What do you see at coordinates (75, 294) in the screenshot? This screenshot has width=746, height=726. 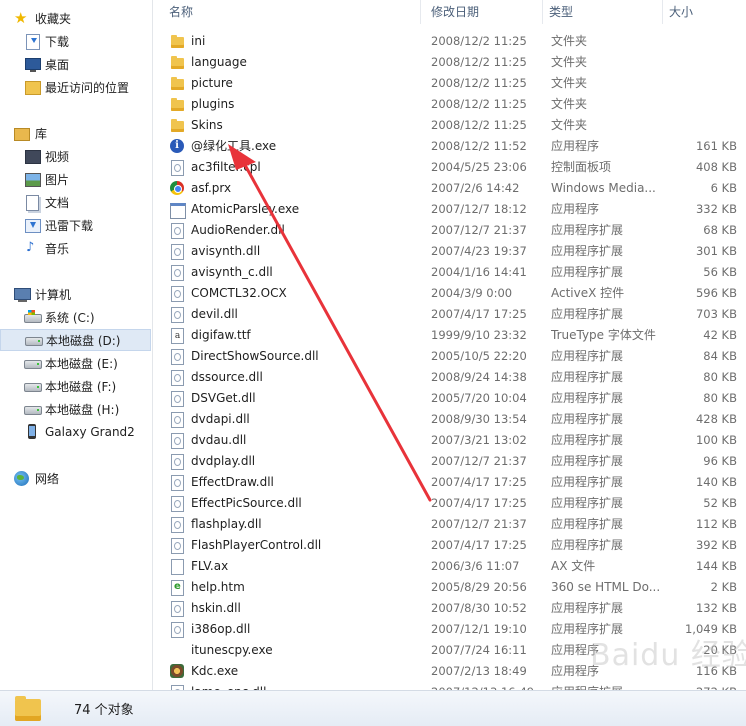 I see `nav-computer: 计算机` at bounding box center [75, 294].